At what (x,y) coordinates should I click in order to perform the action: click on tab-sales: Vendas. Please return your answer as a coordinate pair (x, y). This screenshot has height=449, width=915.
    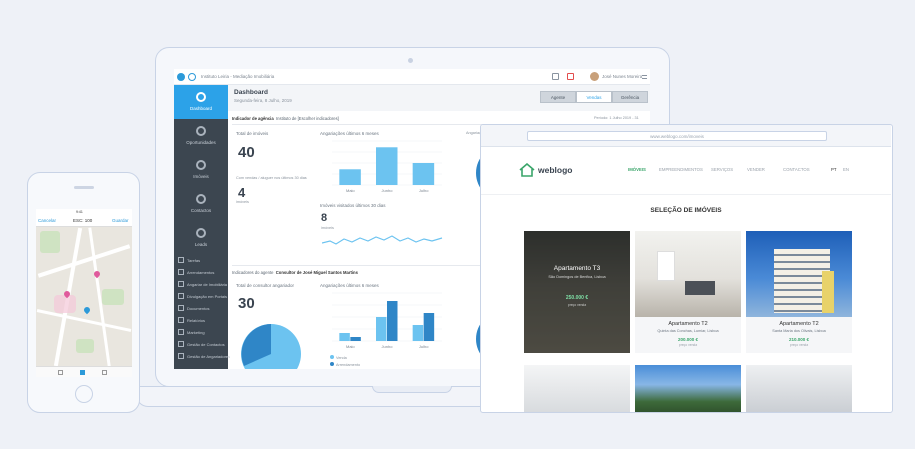
    Looking at the image, I should click on (594, 97).